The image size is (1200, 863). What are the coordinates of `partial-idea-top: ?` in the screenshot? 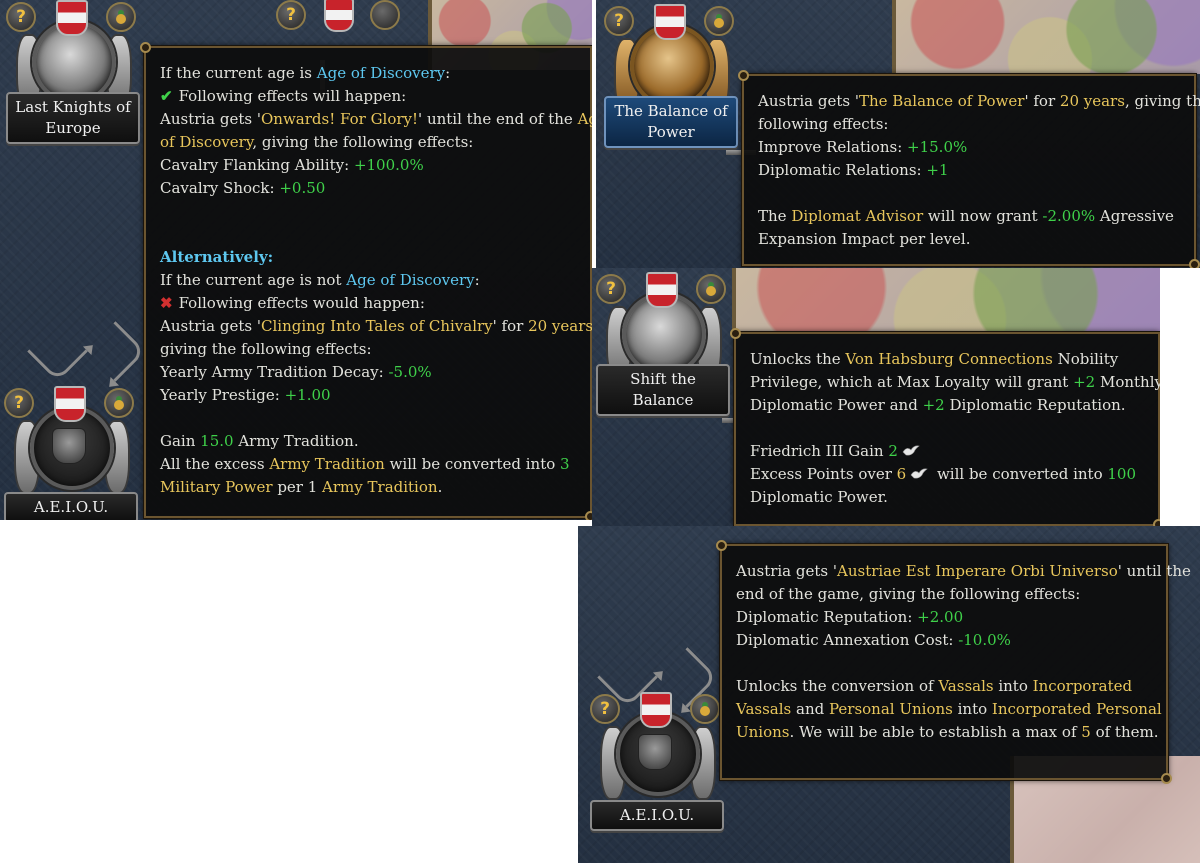 It's located at (337, 21).